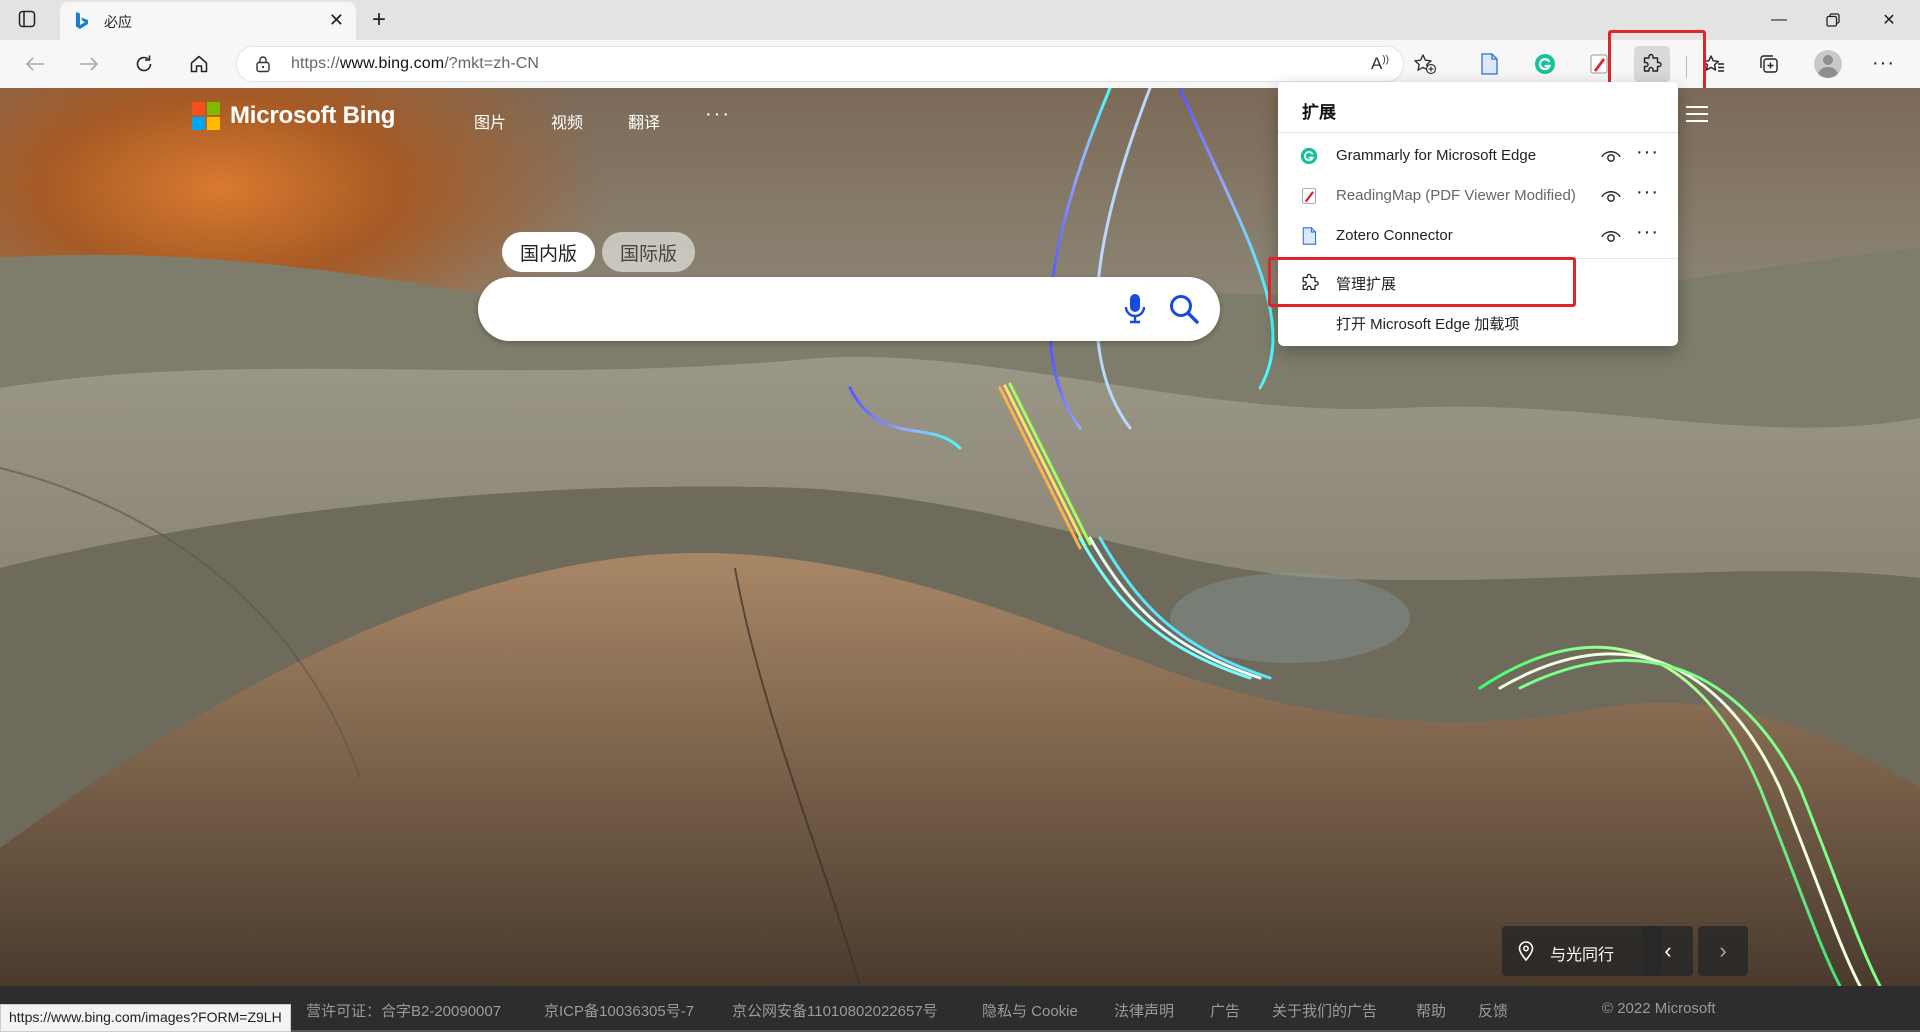 The width and height of the screenshot is (1920, 1032). I want to click on collections-icon, so click(1769, 64).